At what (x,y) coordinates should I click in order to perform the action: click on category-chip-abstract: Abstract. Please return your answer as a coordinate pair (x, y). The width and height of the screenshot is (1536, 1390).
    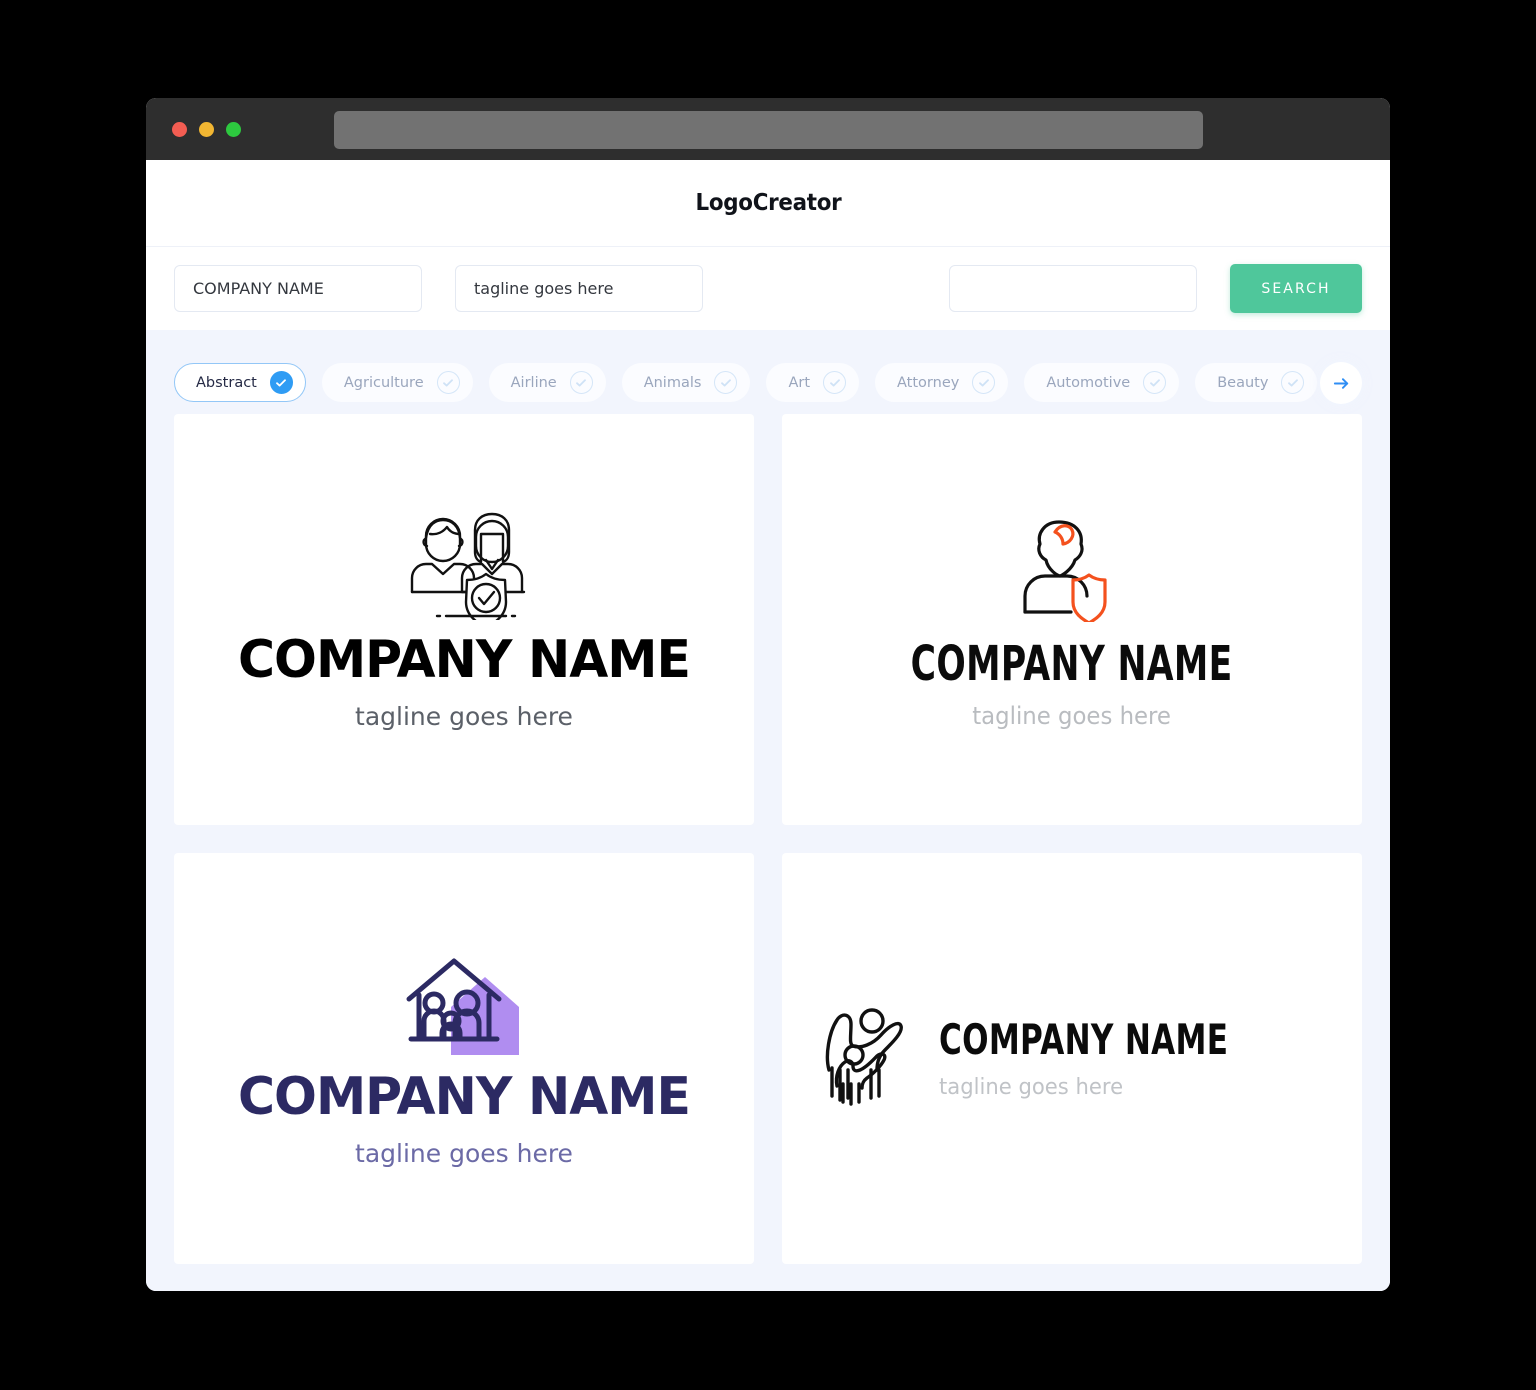
    Looking at the image, I should click on (240, 382).